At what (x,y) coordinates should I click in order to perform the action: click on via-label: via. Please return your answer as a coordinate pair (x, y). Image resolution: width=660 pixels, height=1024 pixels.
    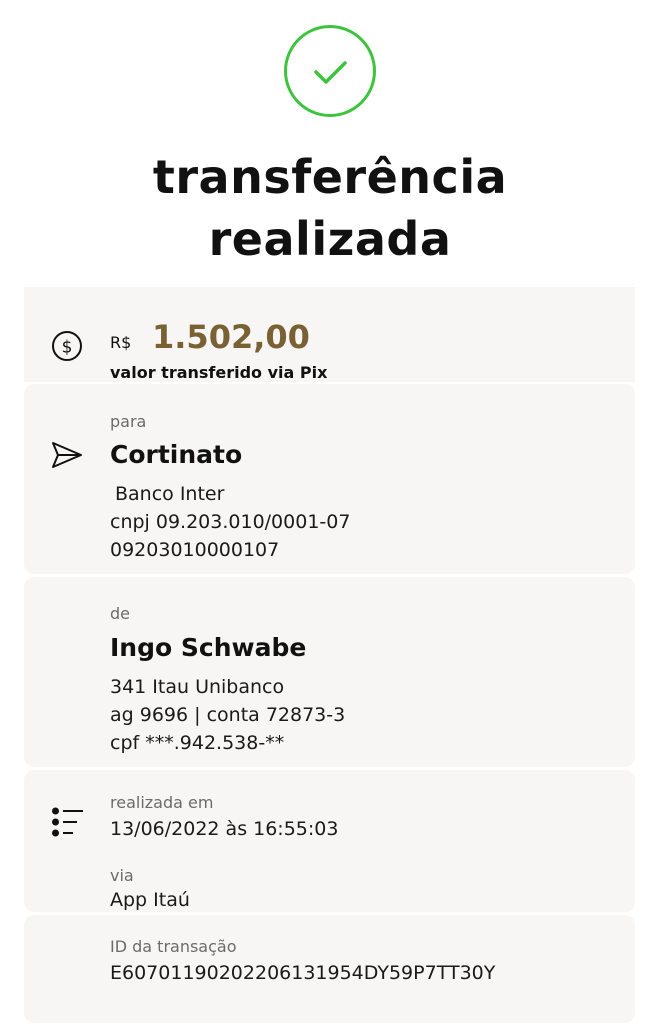
    Looking at the image, I should click on (122, 875).